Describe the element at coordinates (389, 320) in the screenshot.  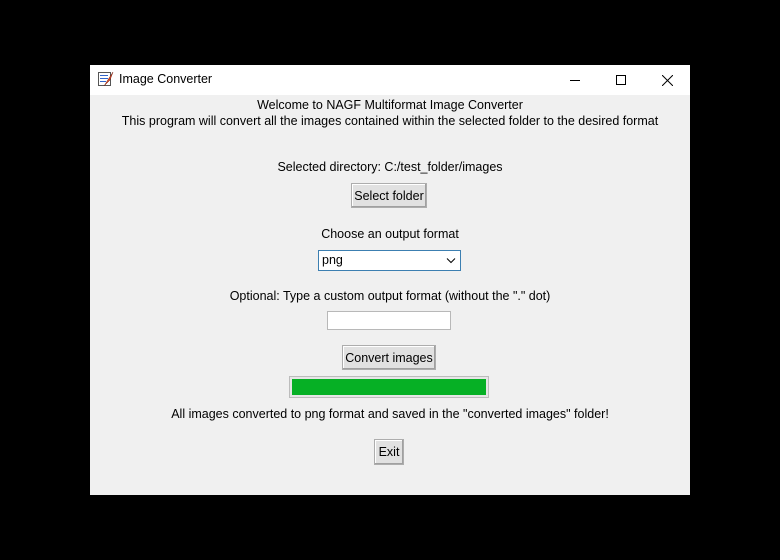
I see `custom-format-input` at that location.